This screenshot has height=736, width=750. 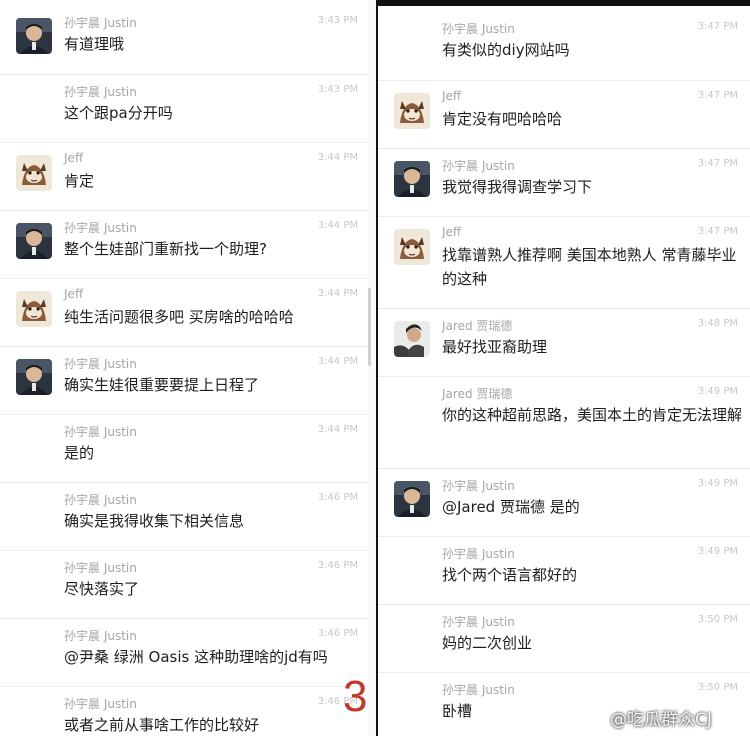 I want to click on message-text: 我觉得我得调查学习下, so click(x=517, y=187).